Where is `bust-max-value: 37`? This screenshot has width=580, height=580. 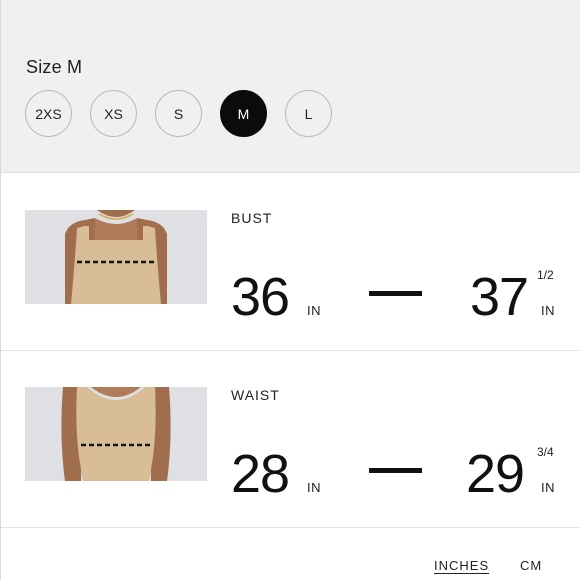 bust-max-value: 37 is located at coordinates (499, 297).